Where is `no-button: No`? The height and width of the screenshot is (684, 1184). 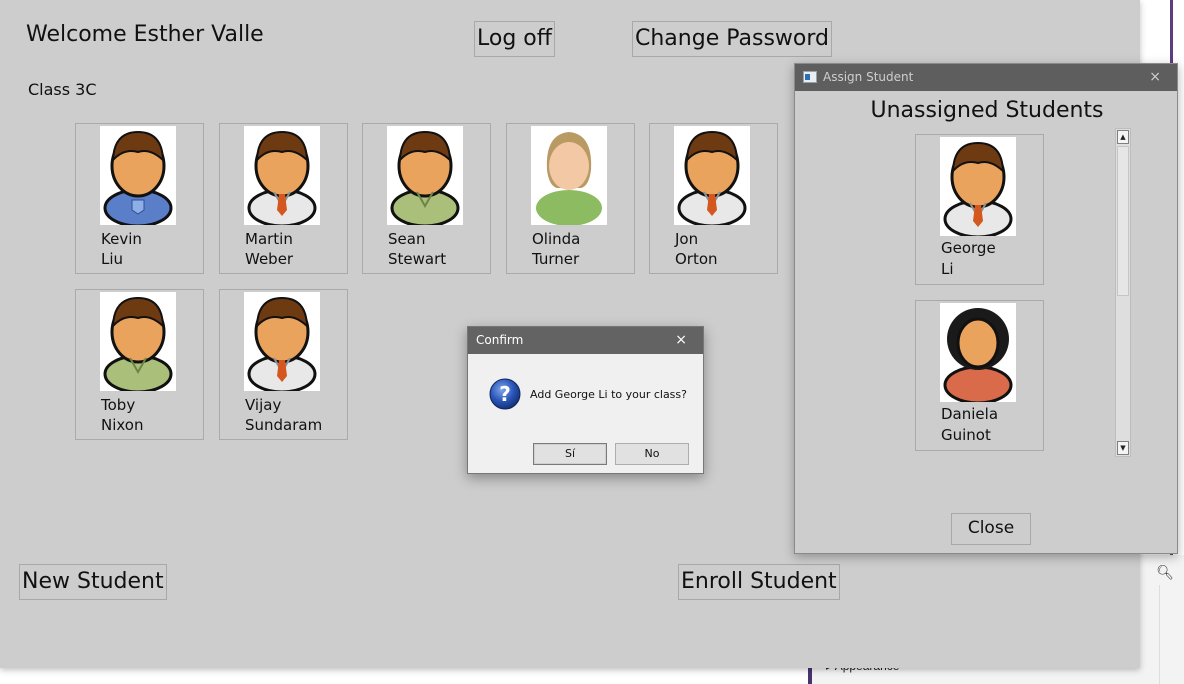 no-button: No is located at coordinates (652, 454).